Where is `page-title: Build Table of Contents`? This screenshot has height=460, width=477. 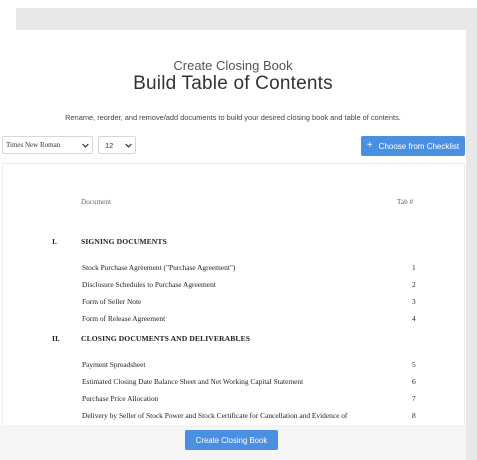
page-title: Build Table of Contents is located at coordinates (233, 83).